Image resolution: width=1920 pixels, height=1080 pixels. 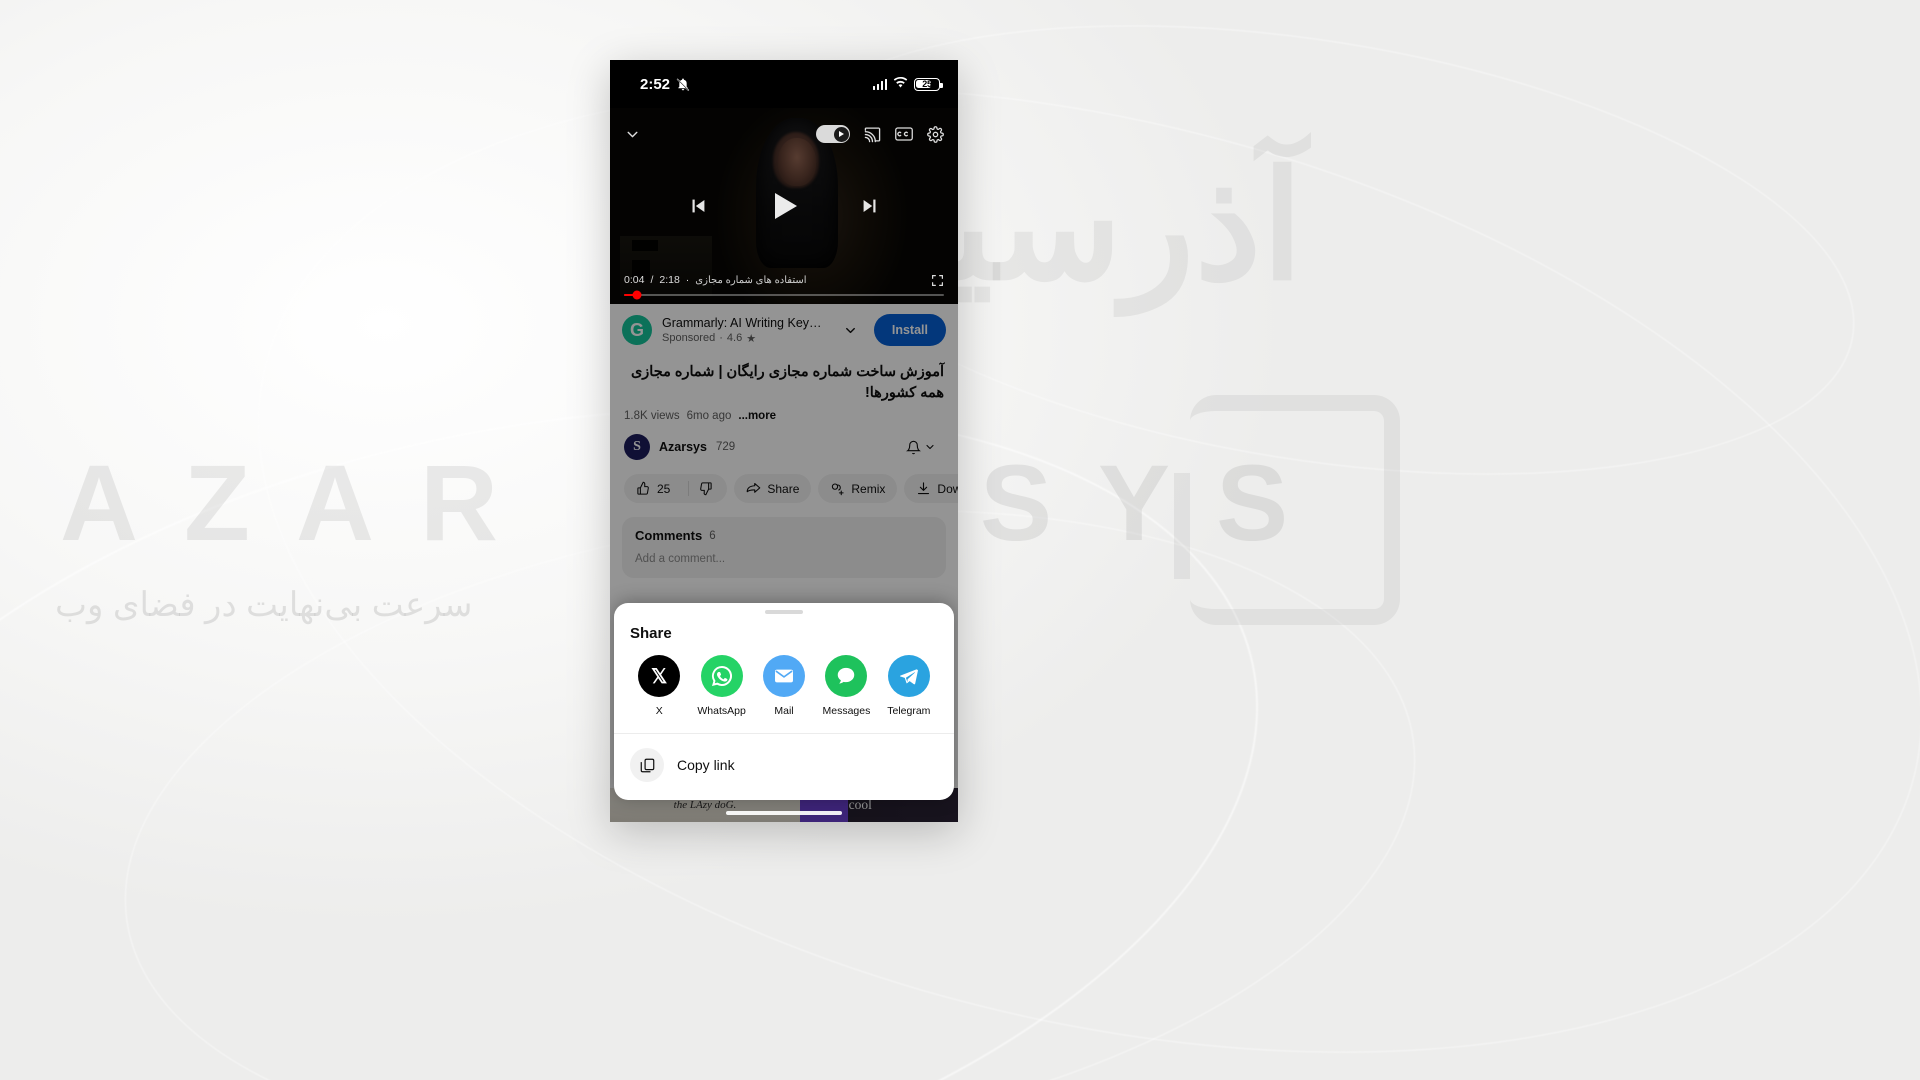 What do you see at coordinates (655, 84) in the screenshot?
I see `status-time: 2:52` at bounding box center [655, 84].